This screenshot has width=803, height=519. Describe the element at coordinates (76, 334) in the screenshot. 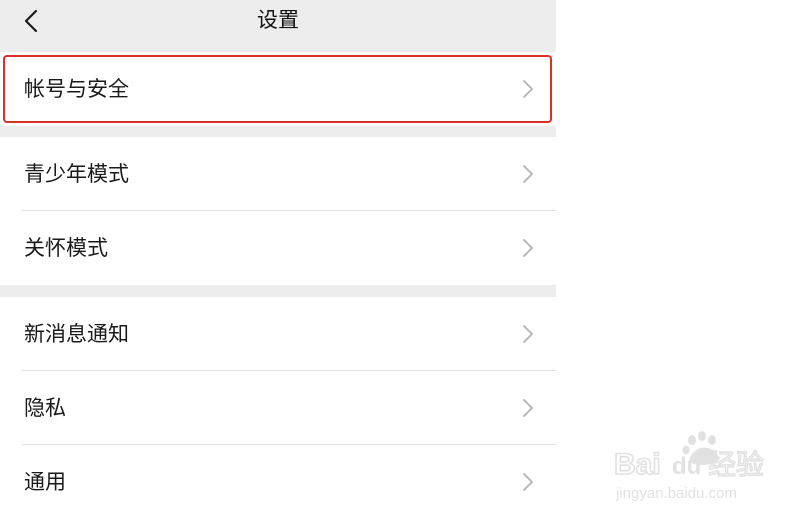

I see `settings-item-label: 新消息通知` at that location.